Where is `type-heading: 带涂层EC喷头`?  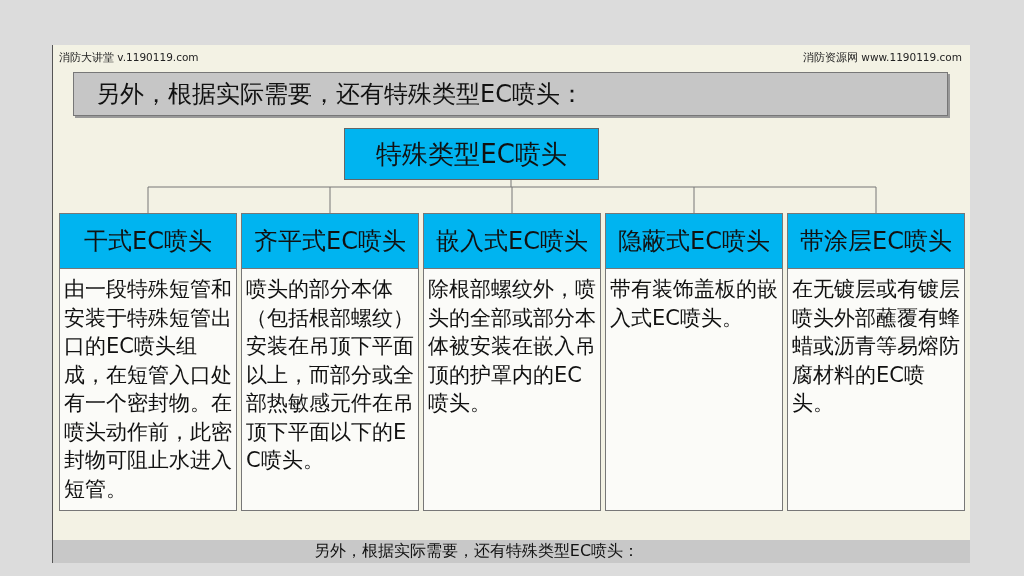
type-heading: 带涂层EC喷头 is located at coordinates (876, 241).